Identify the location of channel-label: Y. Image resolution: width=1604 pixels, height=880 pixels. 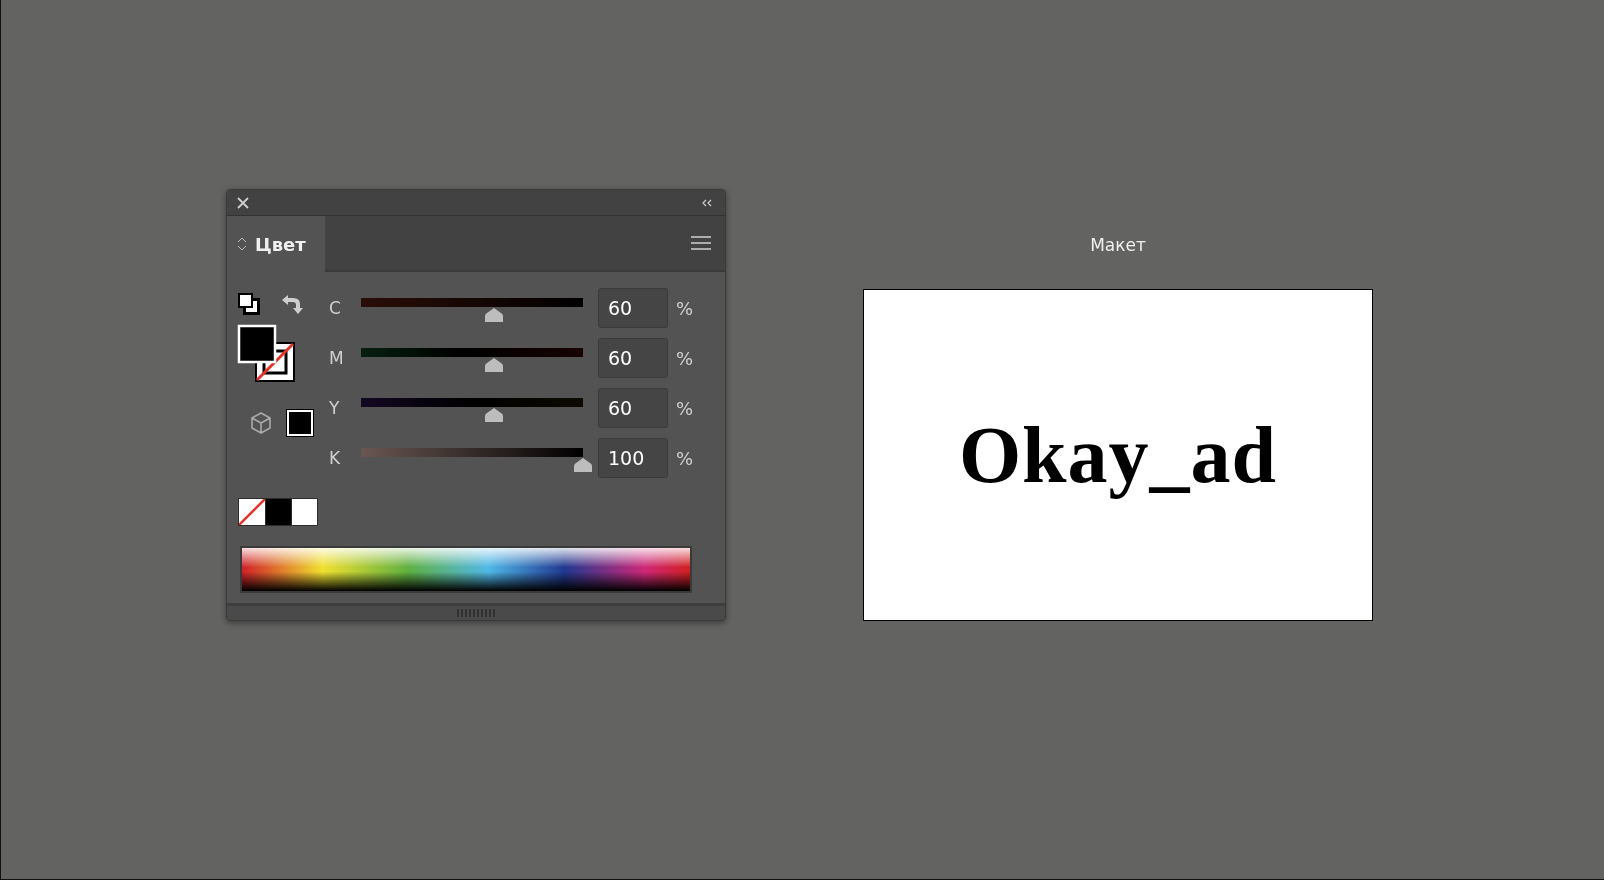
(334, 408).